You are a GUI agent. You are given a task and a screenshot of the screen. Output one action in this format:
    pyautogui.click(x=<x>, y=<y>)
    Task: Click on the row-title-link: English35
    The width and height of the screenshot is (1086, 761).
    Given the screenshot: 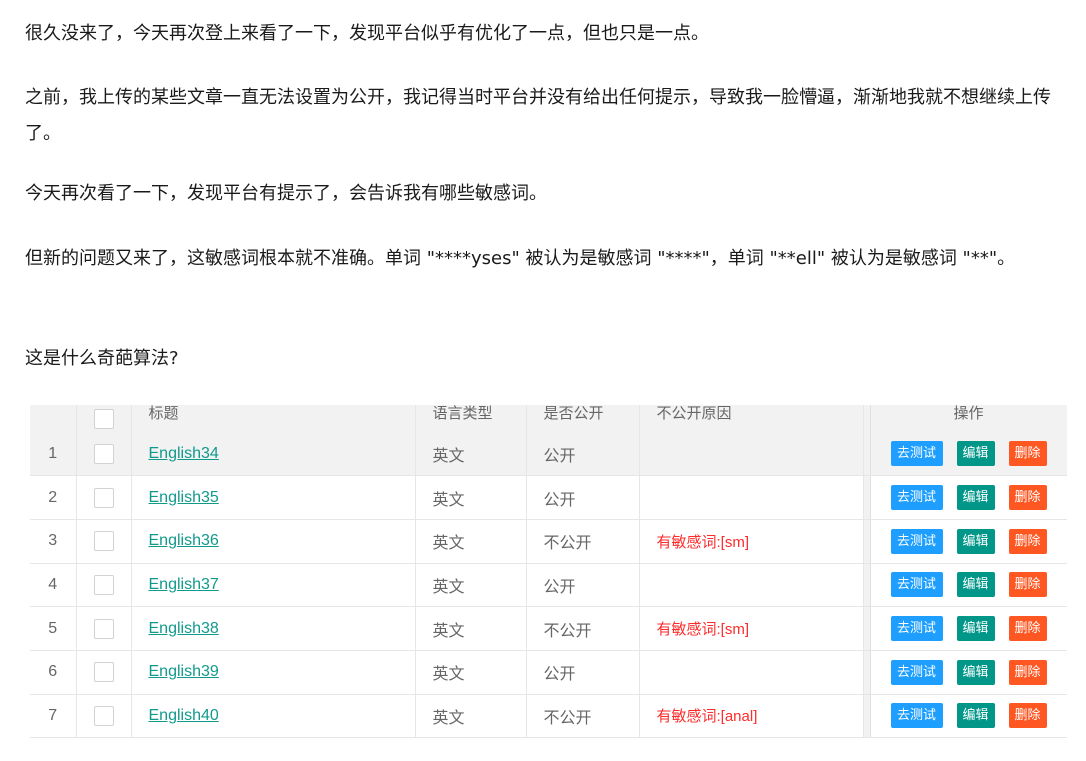 What is the action you would take?
    pyautogui.click(x=184, y=497)
    